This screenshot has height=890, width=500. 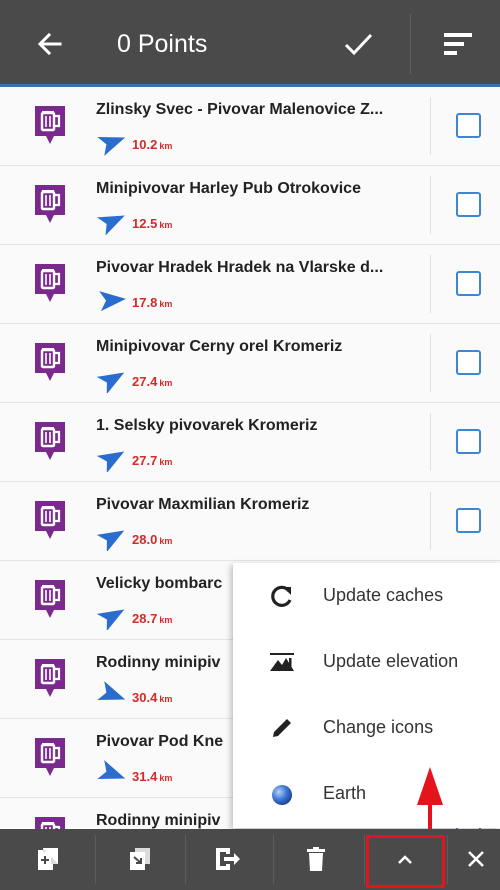 I want to click on distance-value: 30.4, so click(x=145, y=697).